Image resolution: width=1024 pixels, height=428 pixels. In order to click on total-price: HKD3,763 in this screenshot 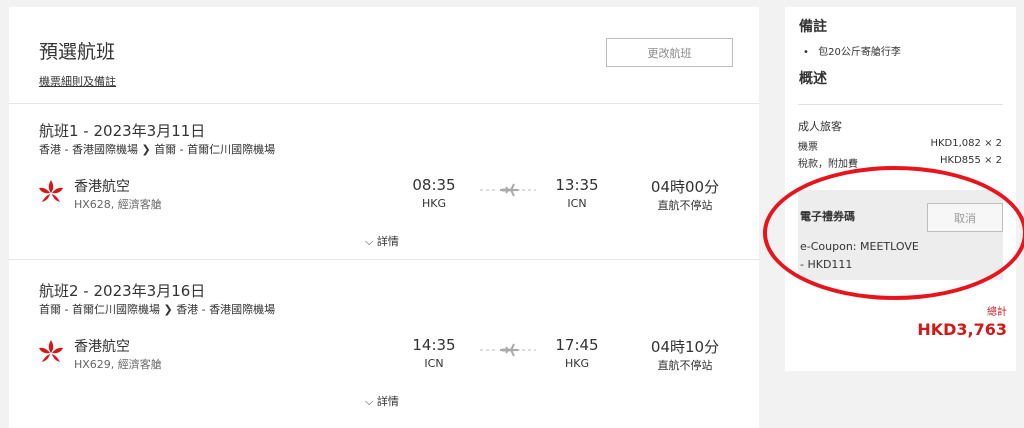, I will do `click(962, 329)`.